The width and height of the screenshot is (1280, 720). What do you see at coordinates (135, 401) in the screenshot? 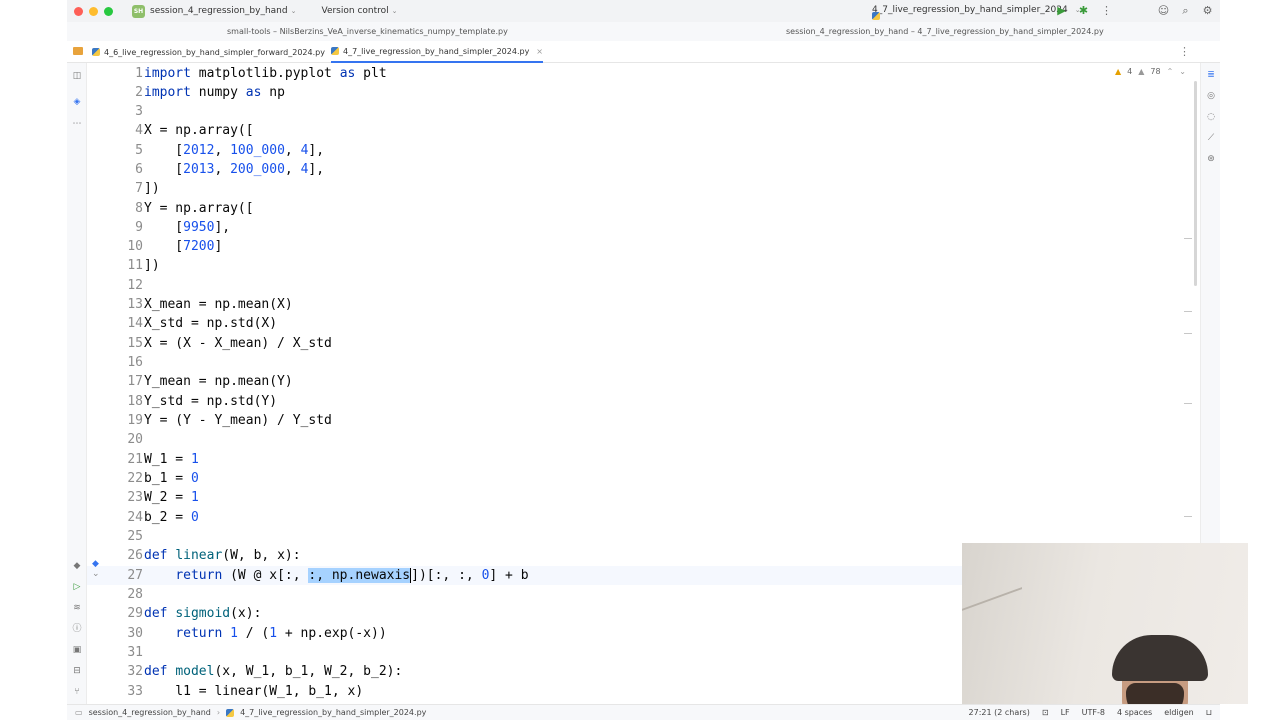
I see `line-number: 18` at bounding box center [135, 401].